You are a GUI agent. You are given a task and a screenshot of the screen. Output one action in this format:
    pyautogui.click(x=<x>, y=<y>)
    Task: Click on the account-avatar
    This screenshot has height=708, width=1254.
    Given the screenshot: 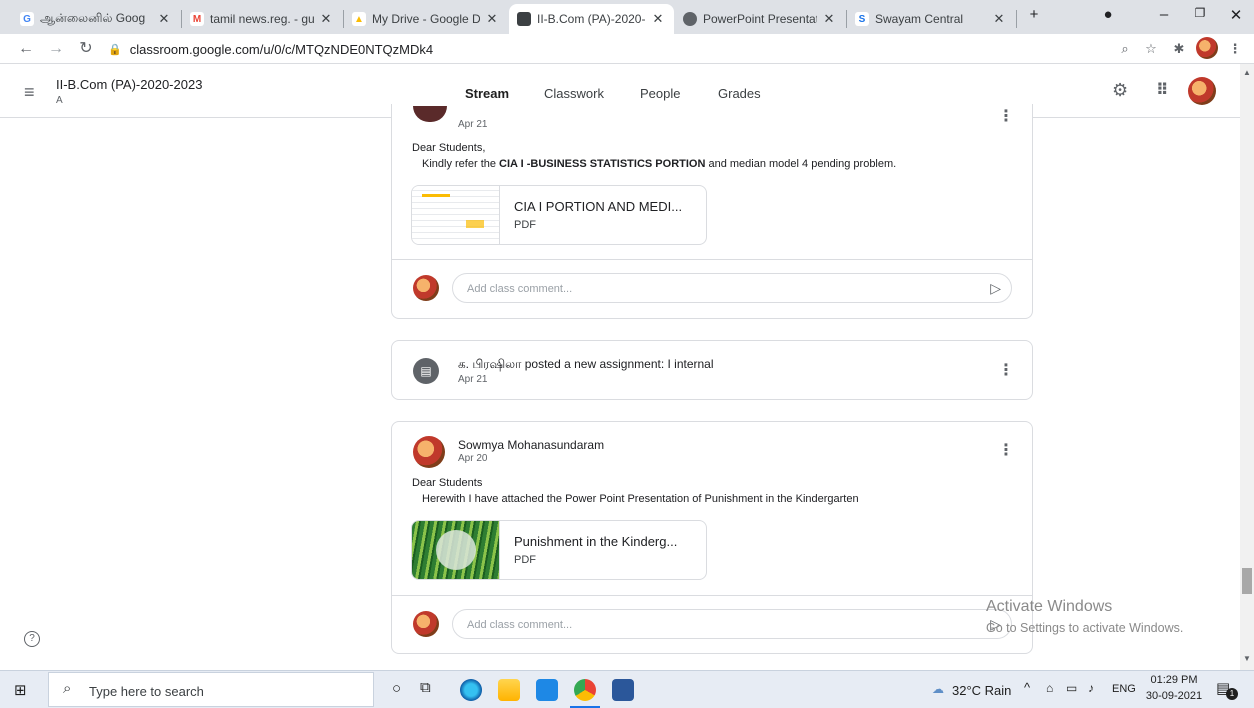 What is the action you would take?
    pyautogui.click(x=1202, y=91)
    